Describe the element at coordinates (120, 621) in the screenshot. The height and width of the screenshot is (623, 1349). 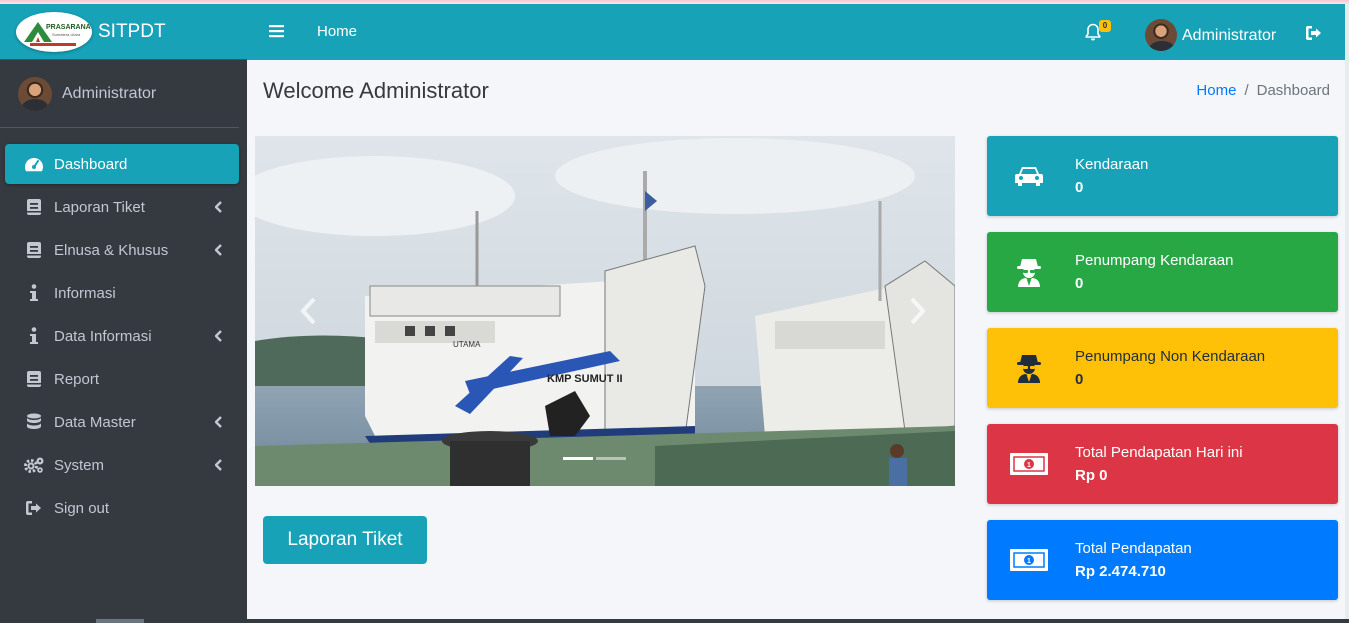
I see `horizontal-scrollbar-thumb` at that location.